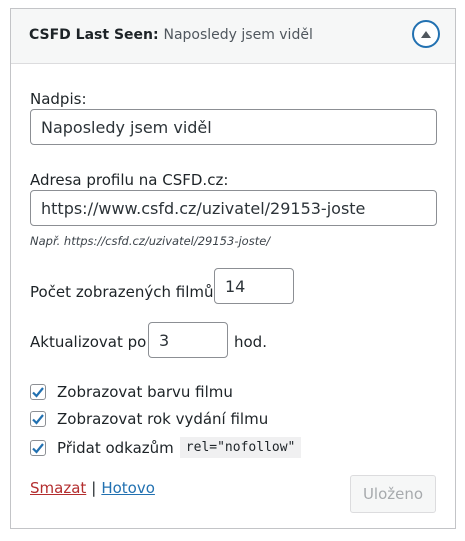  I want to click on nofollow-label: Přidat odkazům, so click(115, 447).